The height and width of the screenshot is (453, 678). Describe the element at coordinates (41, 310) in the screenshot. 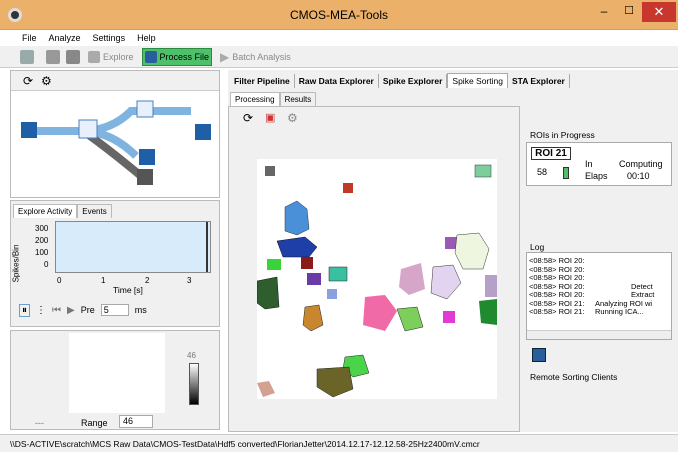

I see `step-icon: ⋮` at that location.